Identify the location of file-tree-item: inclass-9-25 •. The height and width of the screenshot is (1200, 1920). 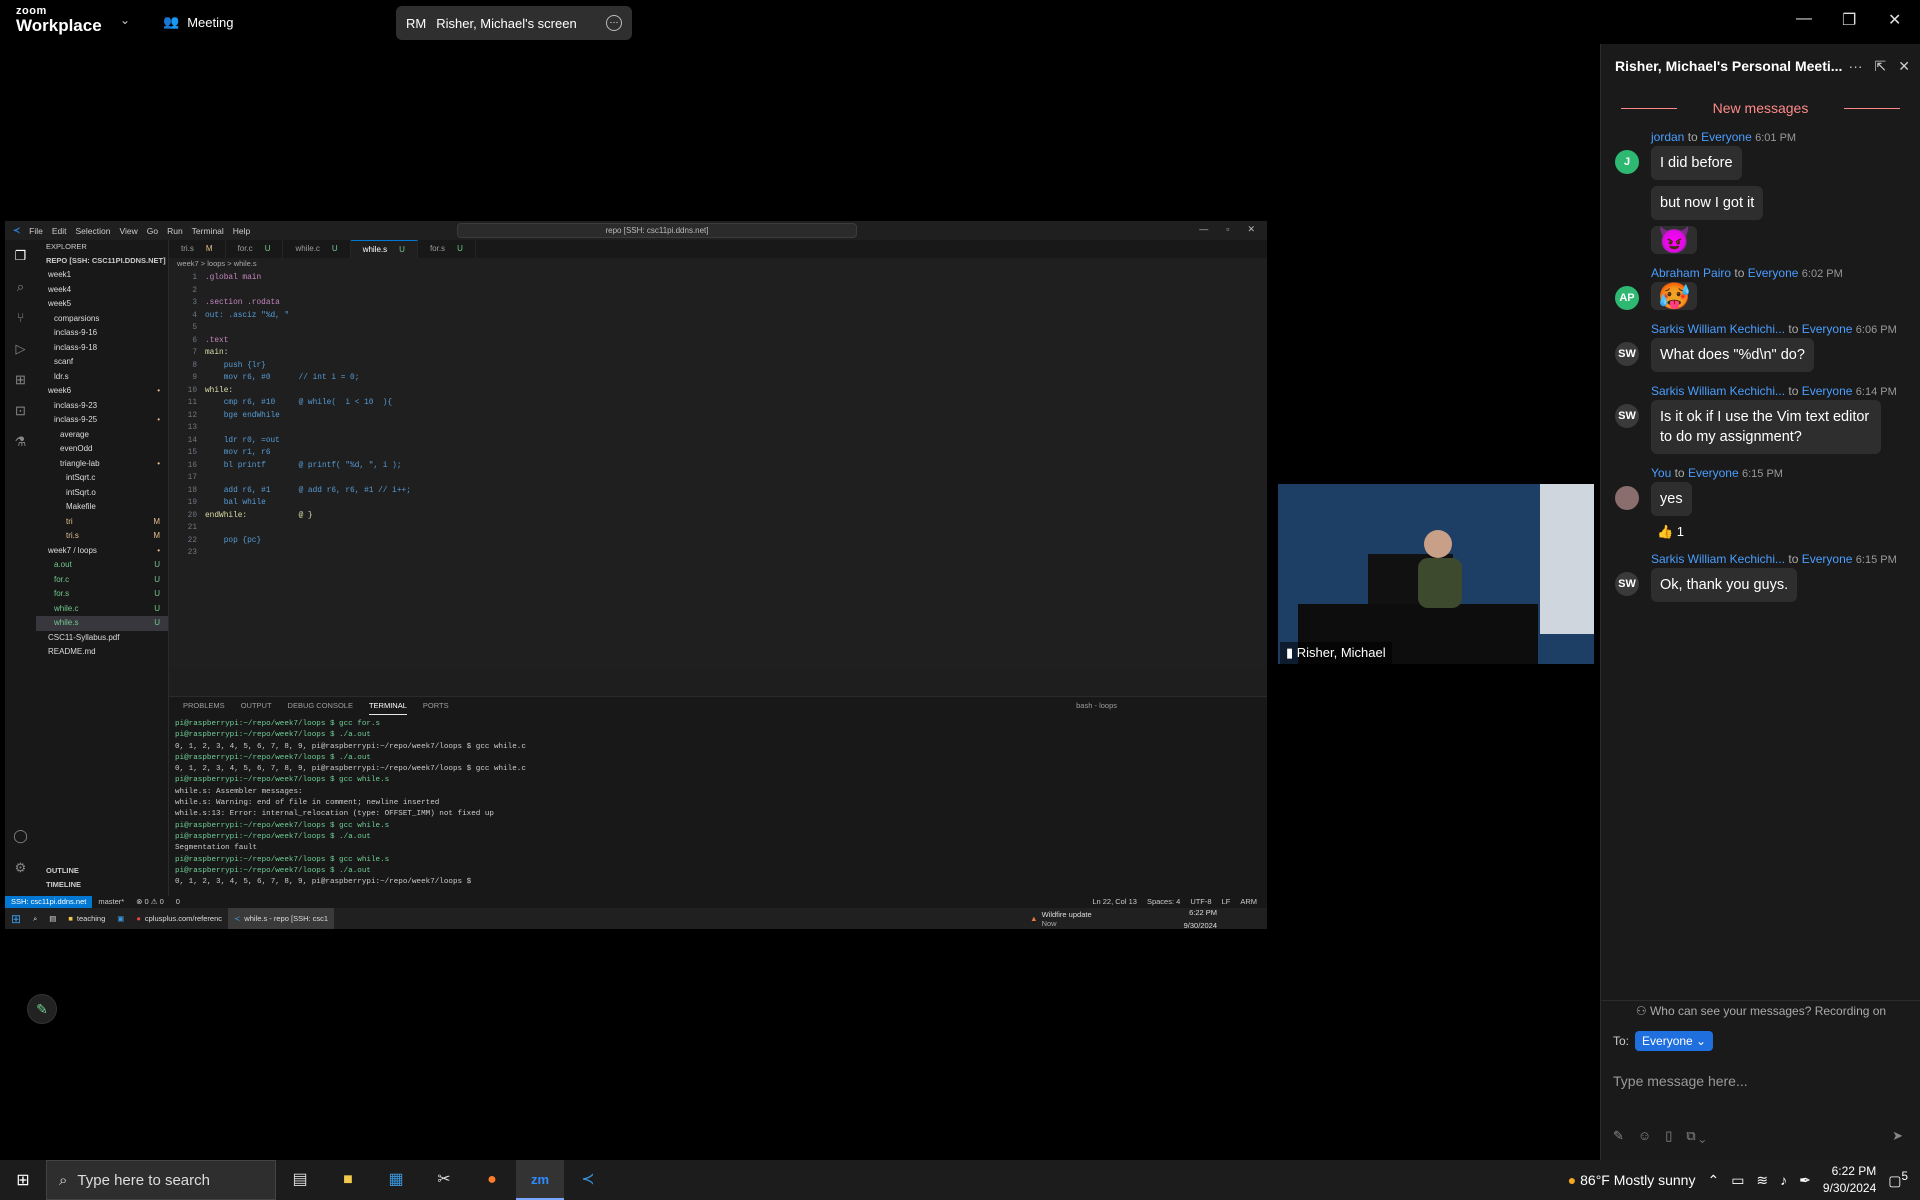
(102, 420).